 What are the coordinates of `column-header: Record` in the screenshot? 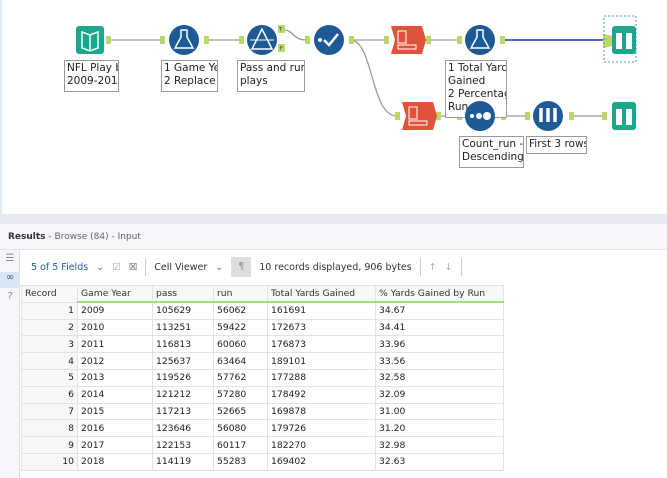 It's located at (49, 294).